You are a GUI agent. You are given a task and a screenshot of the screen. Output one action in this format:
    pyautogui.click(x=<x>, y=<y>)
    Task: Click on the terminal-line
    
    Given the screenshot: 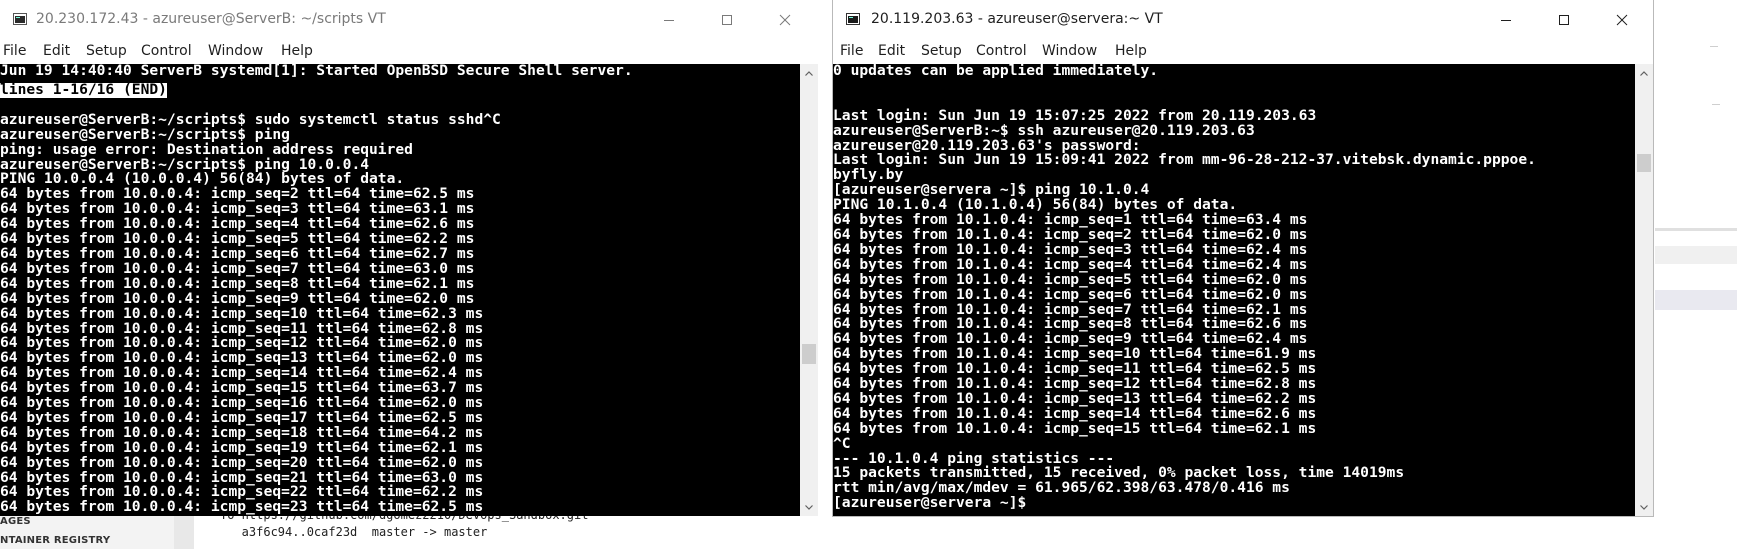 What is the action you would take?
    pyautogui.click(x=1234, y=86)
    